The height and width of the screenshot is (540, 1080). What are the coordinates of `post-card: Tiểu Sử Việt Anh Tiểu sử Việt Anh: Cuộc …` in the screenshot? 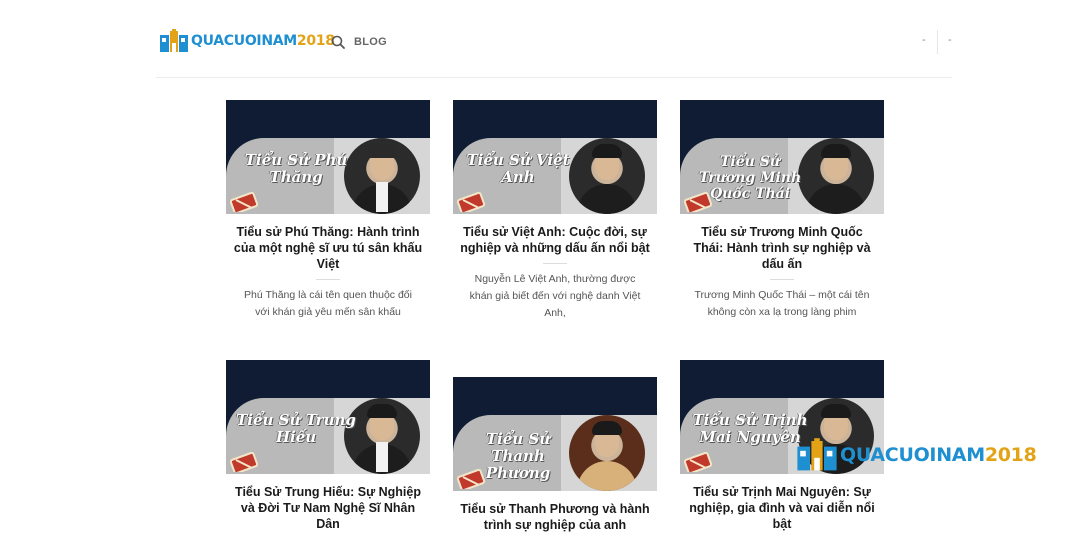 It's located at (555, 211).